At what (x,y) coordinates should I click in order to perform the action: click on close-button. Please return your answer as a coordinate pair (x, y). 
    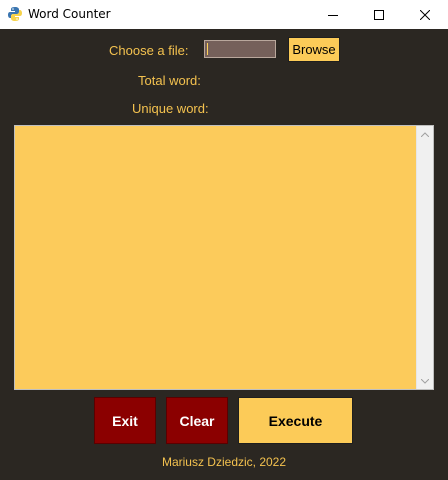
    Looking at the image, I should click on (425, 14).